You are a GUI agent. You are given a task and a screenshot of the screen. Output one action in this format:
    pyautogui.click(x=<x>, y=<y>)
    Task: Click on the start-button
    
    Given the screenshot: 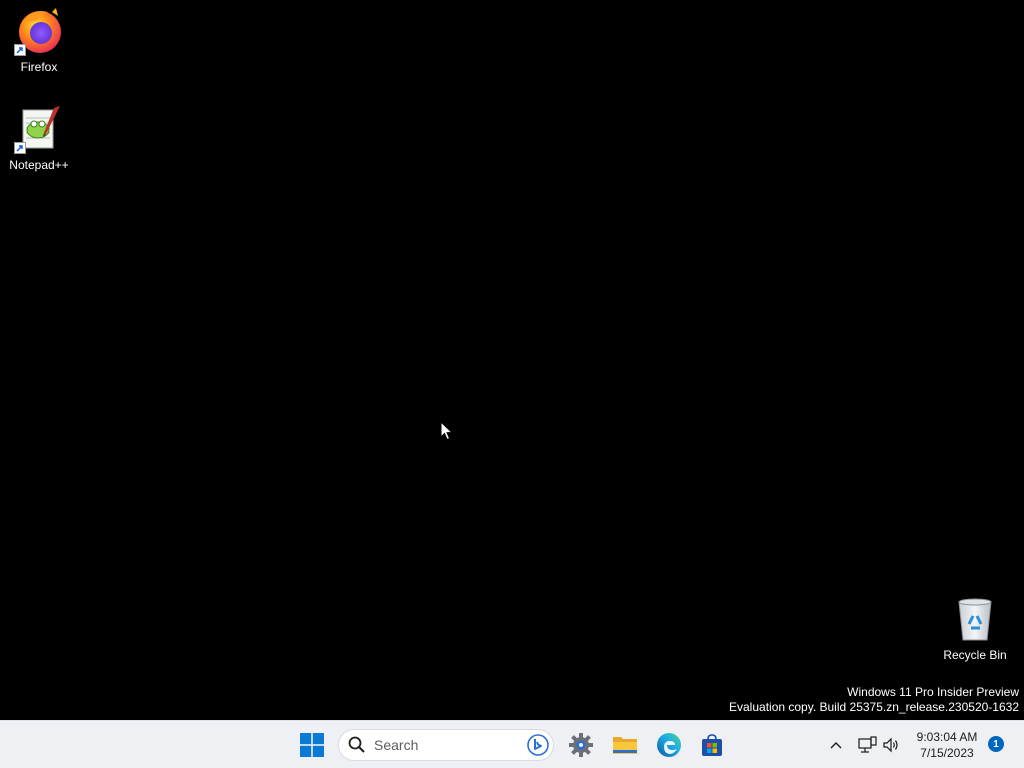 What is the action you would take?
    pyautogui.click(x=312, y=745)
    